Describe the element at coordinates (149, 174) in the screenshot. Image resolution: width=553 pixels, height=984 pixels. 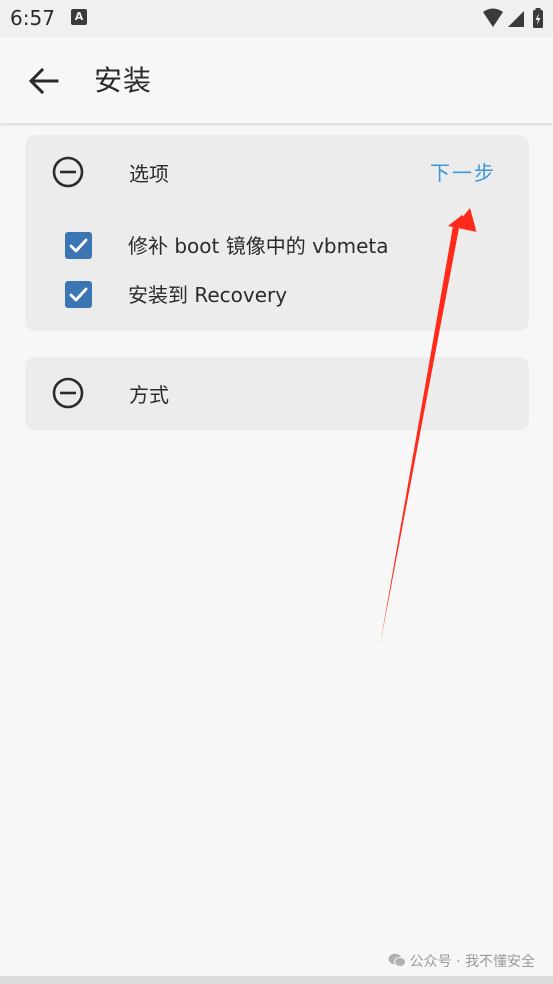
I see `options-card-title: 选项` at that location.